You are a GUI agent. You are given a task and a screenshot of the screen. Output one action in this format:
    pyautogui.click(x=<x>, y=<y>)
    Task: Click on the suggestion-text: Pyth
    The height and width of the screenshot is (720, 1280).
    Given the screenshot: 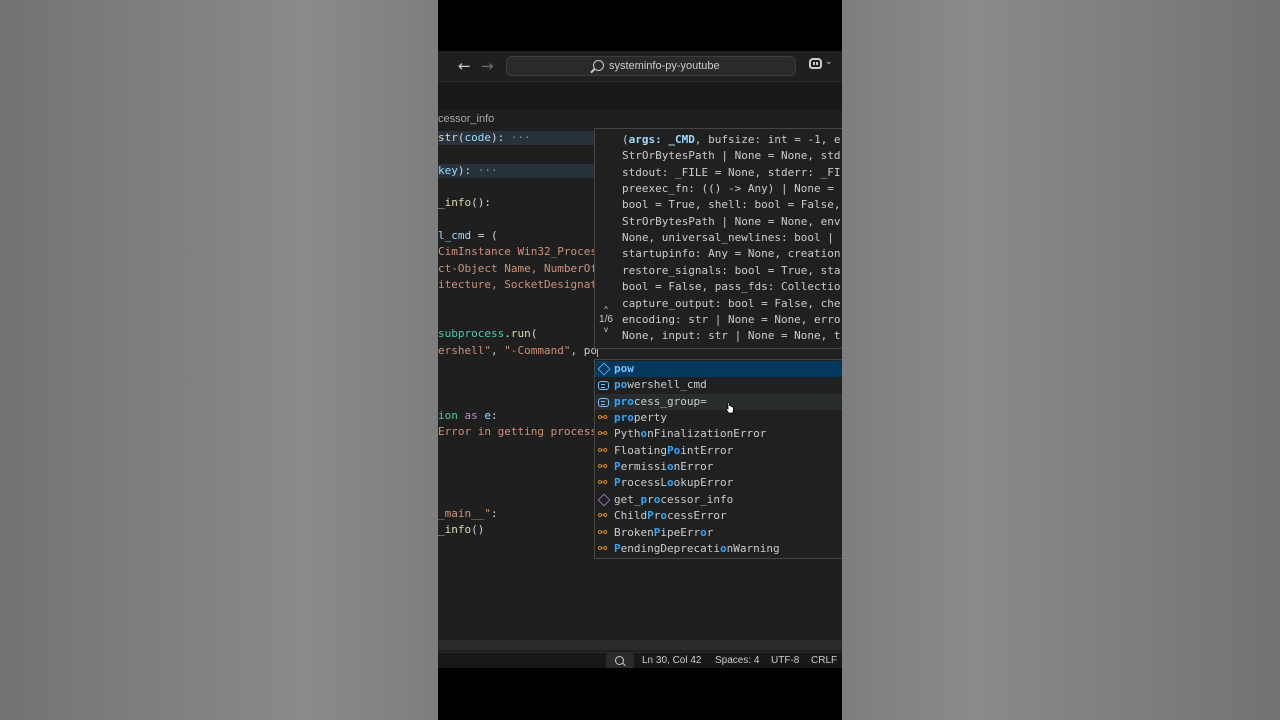 What is the action you would take?
    pyautogui.click(x=627, y=434)
    